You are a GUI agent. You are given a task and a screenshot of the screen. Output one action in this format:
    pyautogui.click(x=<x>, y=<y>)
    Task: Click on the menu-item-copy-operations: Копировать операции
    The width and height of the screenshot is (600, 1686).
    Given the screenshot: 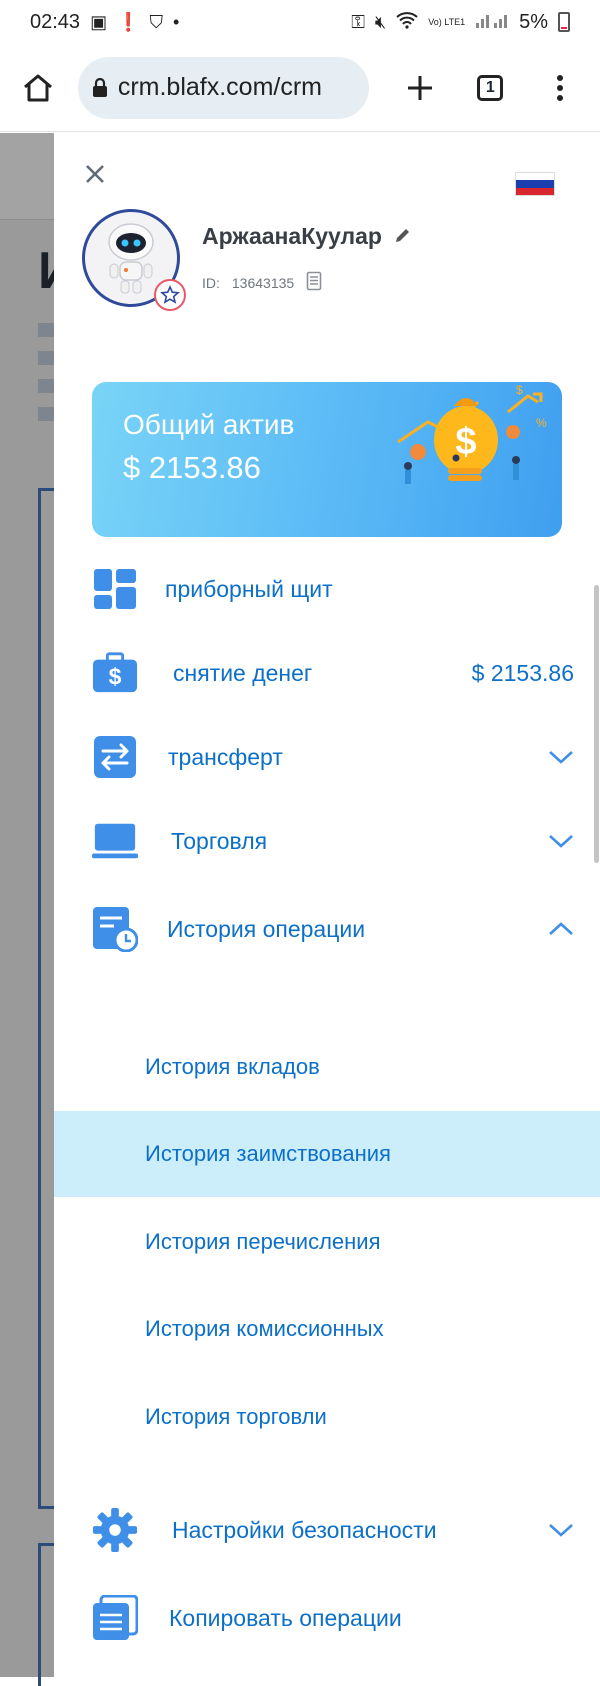 What is the action you would take?
    pyautogui.click(x=327, y=1618)
    